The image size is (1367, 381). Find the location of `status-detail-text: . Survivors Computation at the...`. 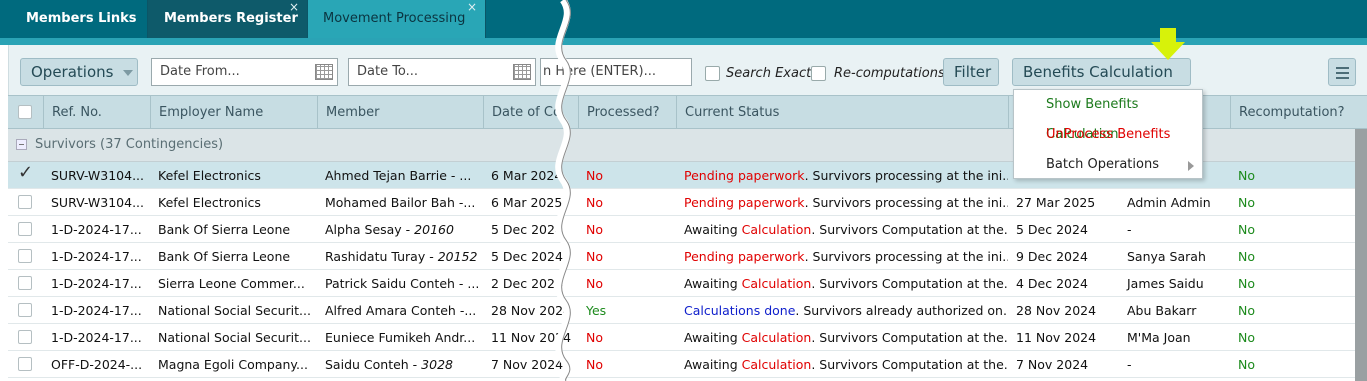

status-detail-text: . Survivors Computation at the... is located at coordinates (909, 337).